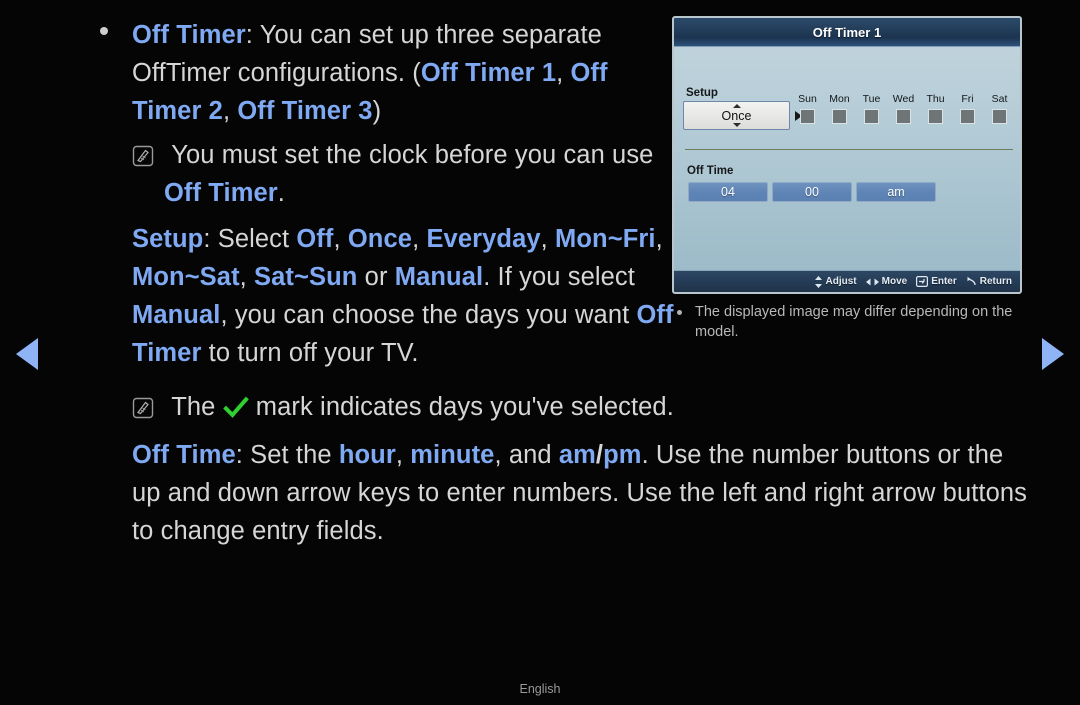  Describe the element at coordinates (871, 108) in the screenshot. I see `day-column-tue: Tue` at that location.